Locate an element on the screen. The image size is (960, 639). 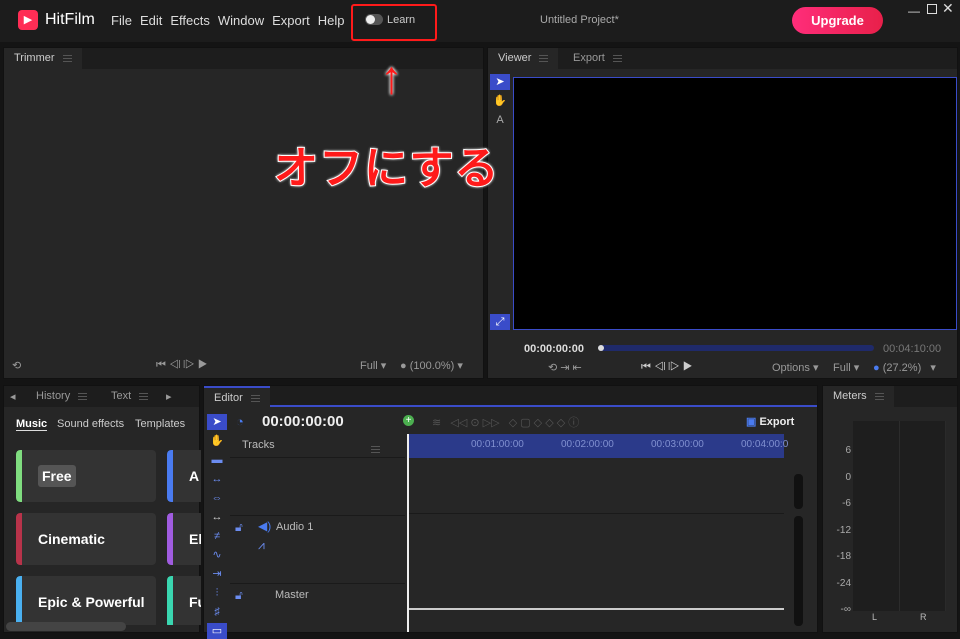
channel-right-label: R is located at coordinates (923, 617).